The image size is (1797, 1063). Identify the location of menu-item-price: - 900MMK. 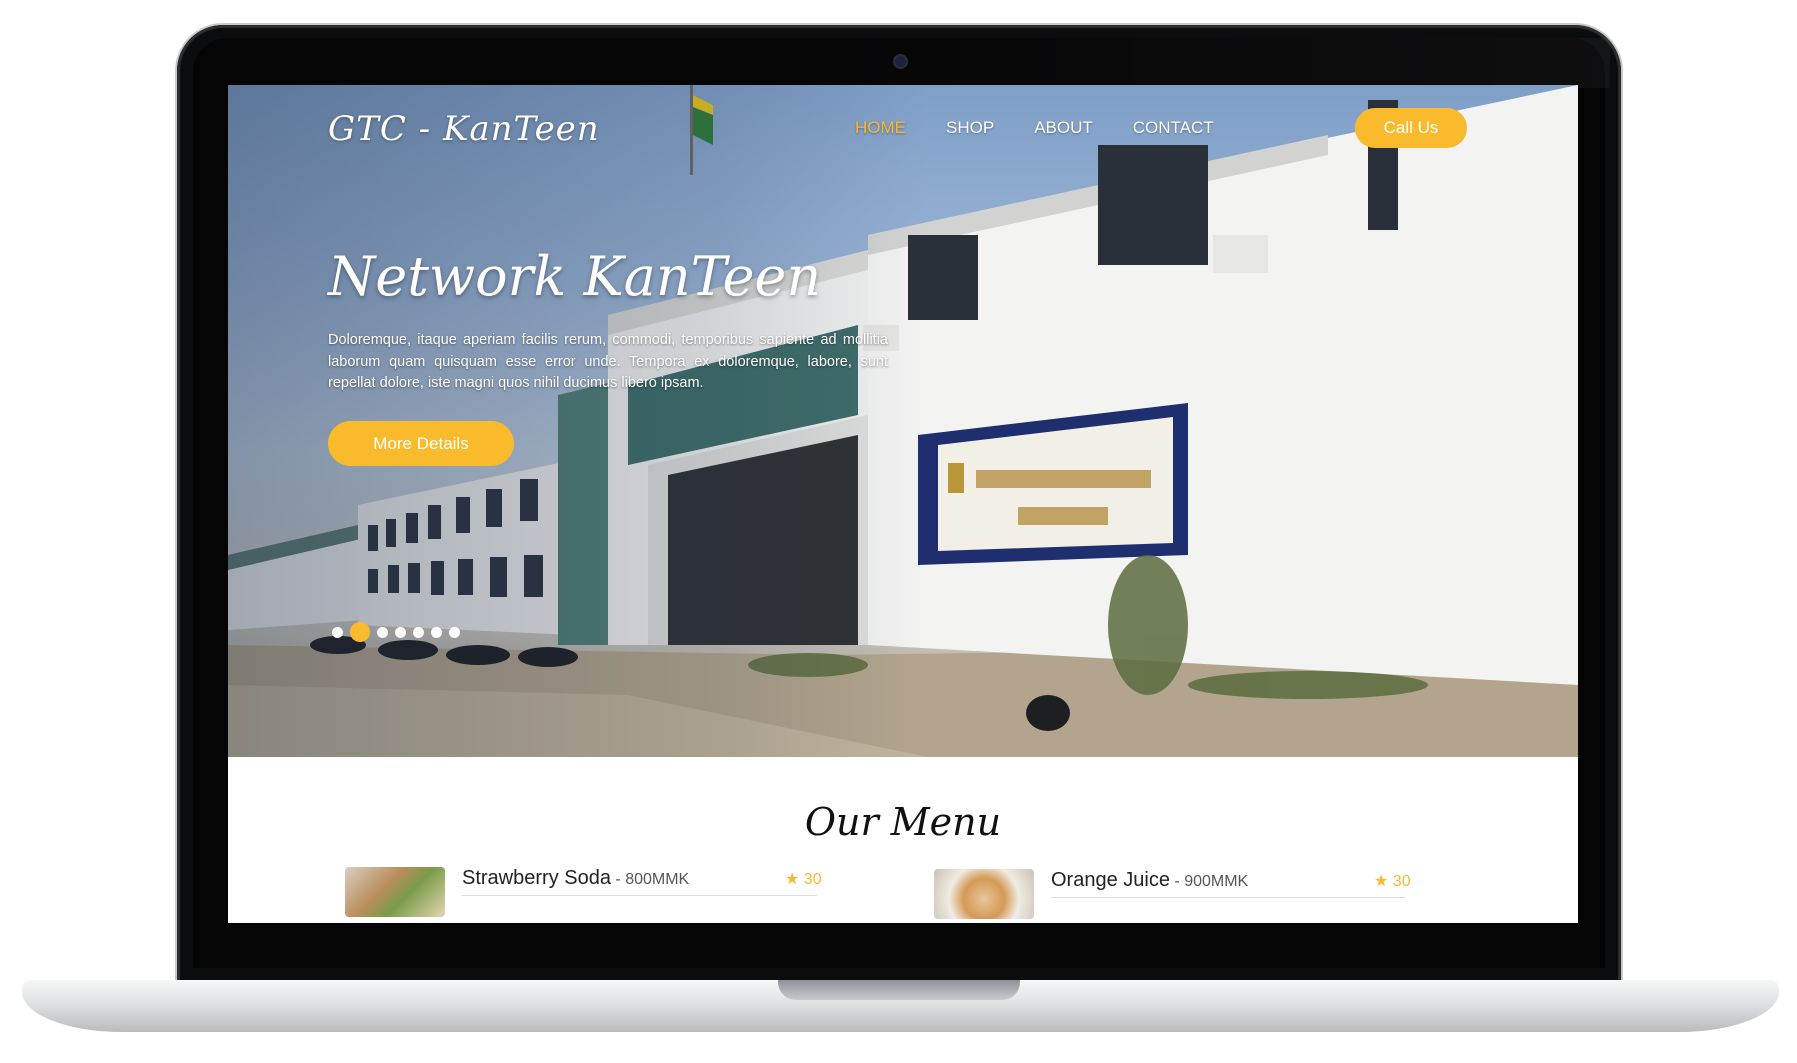
(1209, 881).